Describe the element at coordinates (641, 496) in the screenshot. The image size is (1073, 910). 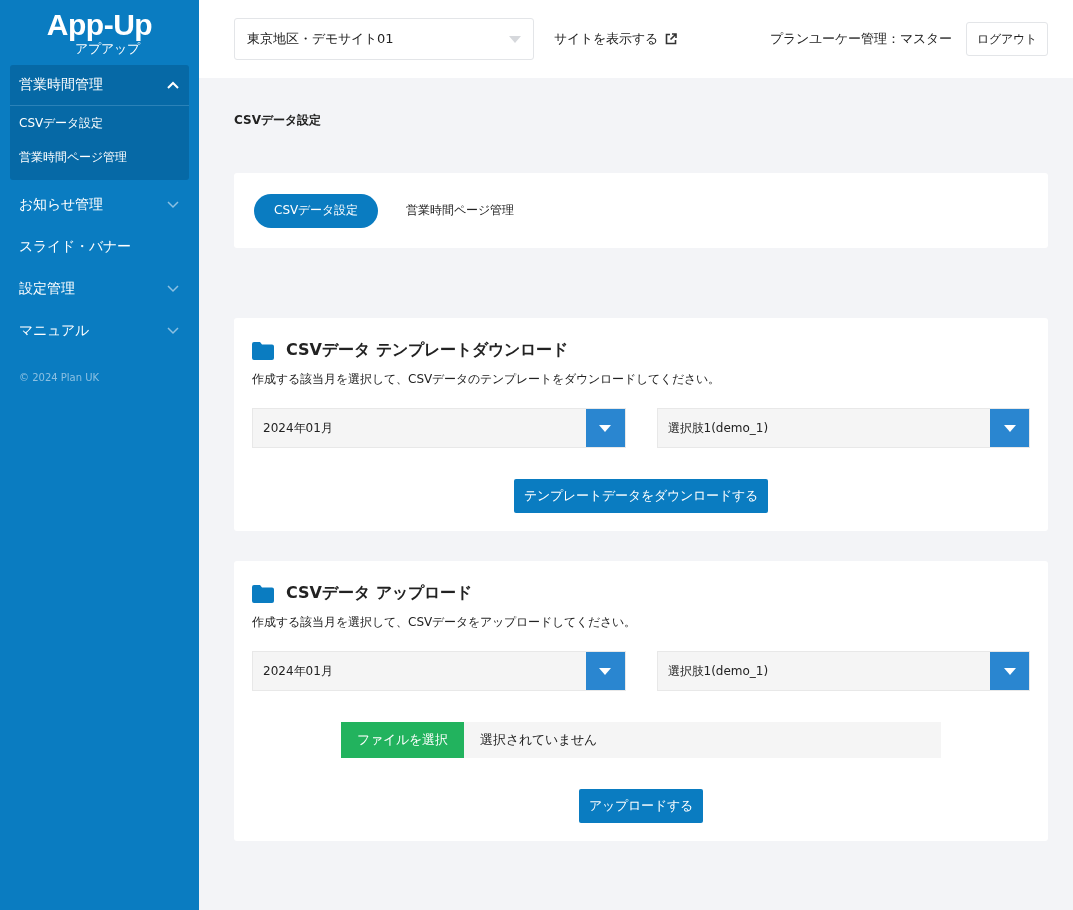
I see `download-button: テンプレートデータをダウンロードする` at that location.